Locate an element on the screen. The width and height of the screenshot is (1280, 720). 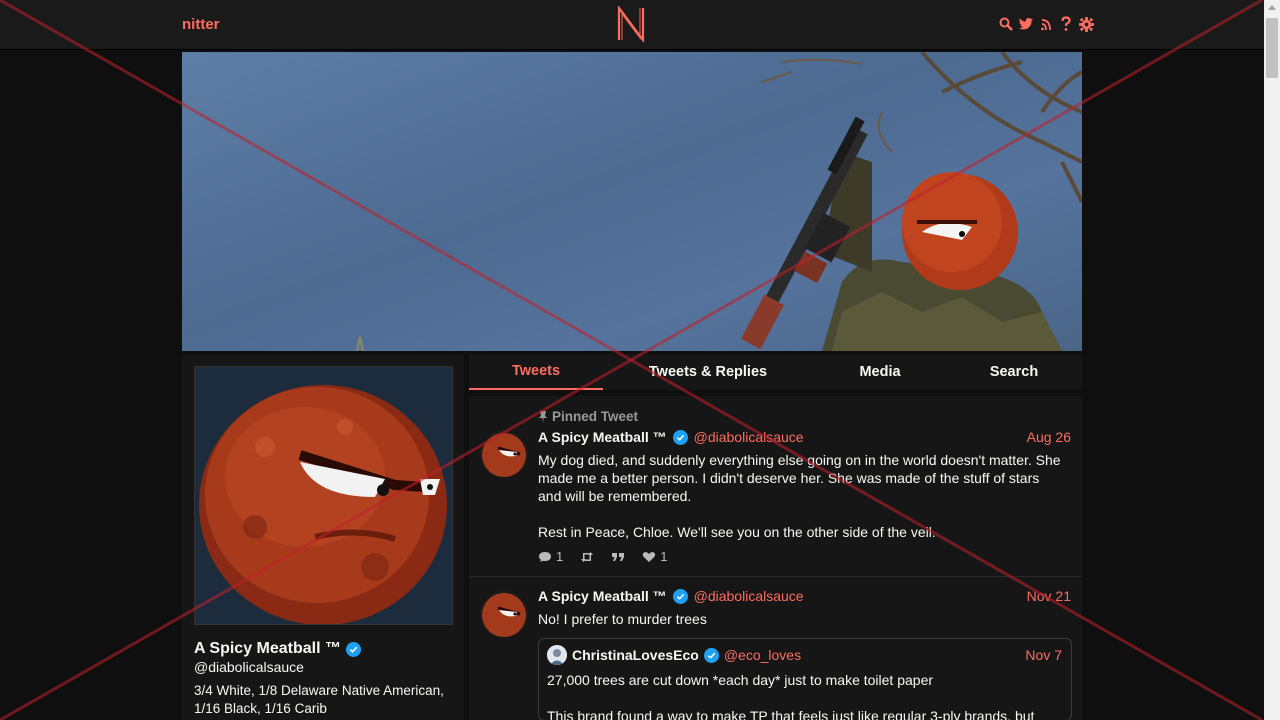
reply-stat: 1 is located at coordinates (550, 556).